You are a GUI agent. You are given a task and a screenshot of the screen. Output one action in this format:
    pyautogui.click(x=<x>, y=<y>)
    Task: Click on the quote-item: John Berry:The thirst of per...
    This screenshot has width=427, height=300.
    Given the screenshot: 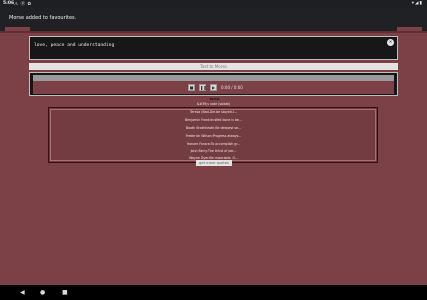 What is the action you would take?
    pyautogui.click(x=213, y=151)
    